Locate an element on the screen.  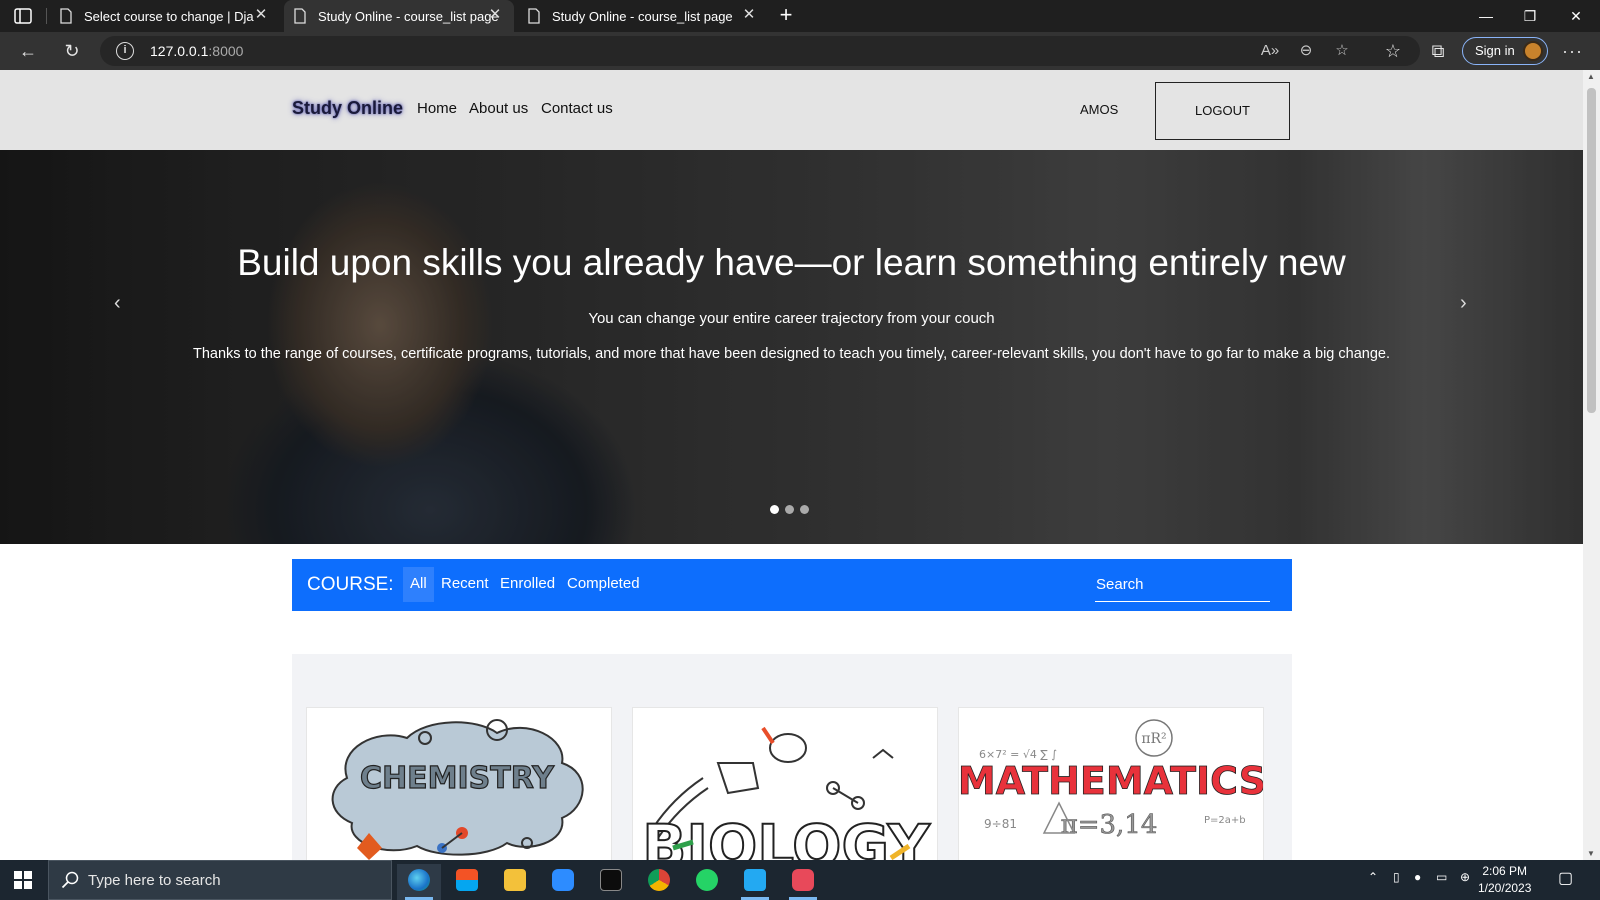
url-host: 127.0.0.1 is located at coordinates (179, 51).